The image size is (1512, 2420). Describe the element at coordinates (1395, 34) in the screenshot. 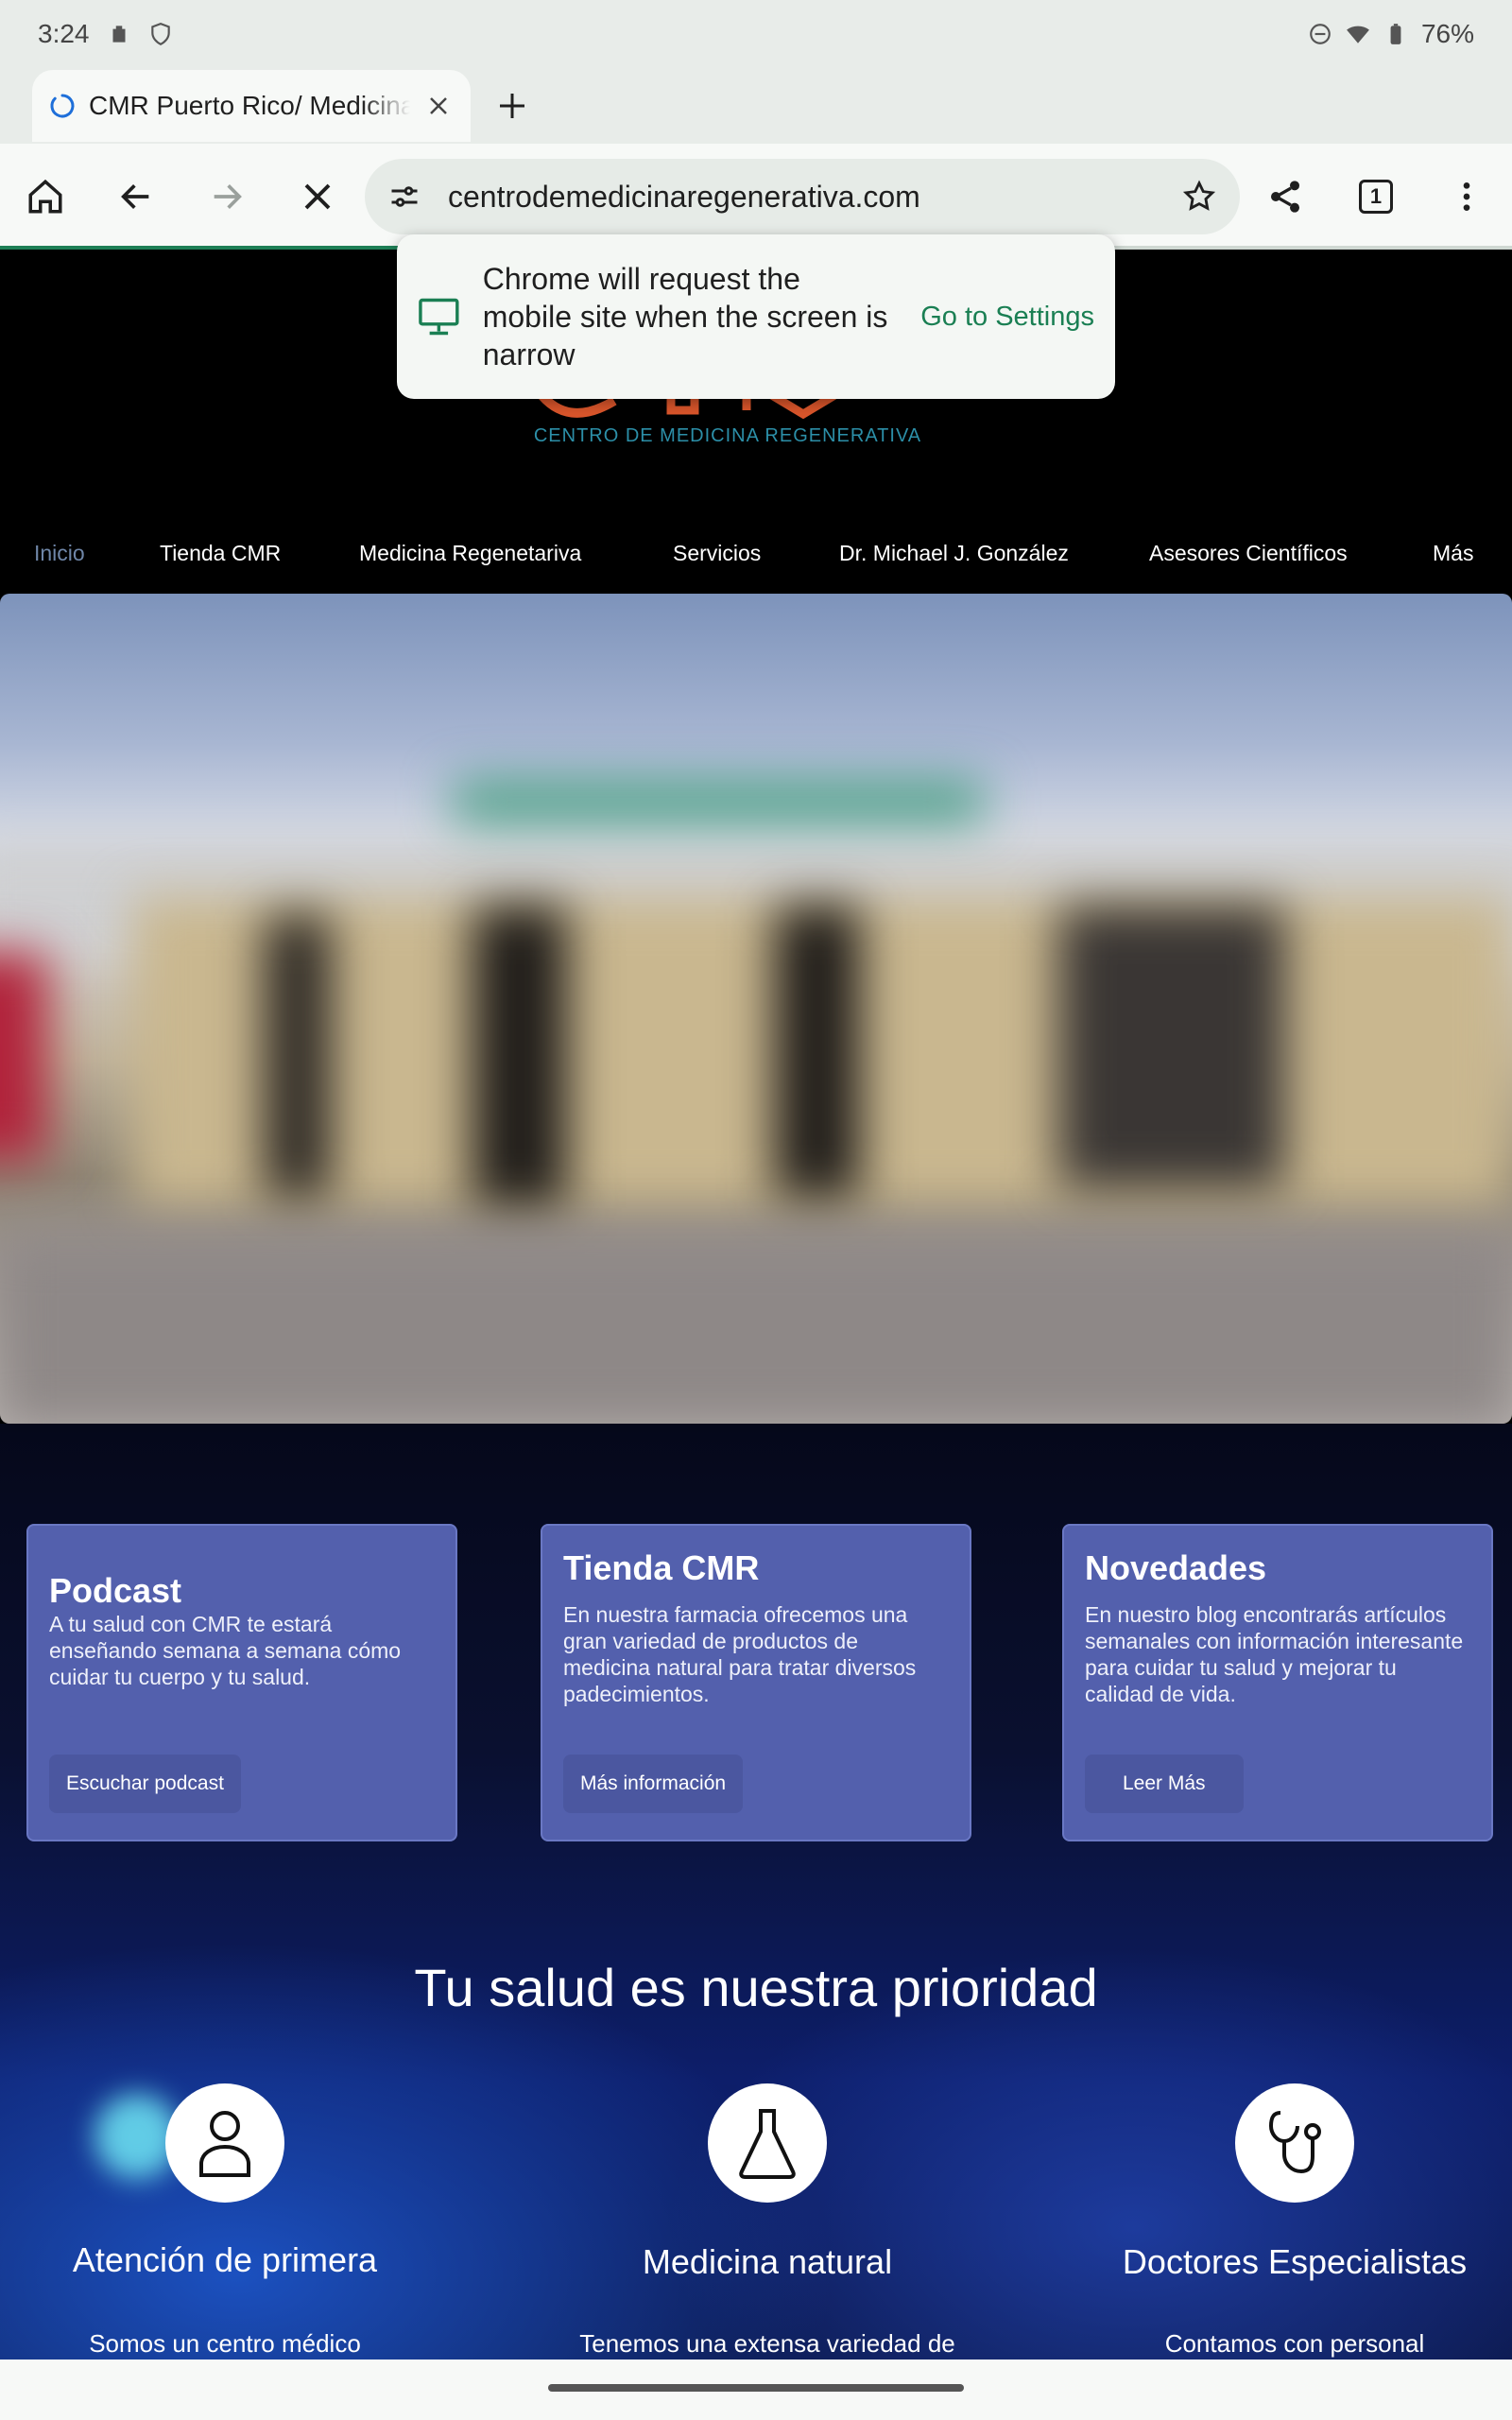

I see `battery-icon` at that location.